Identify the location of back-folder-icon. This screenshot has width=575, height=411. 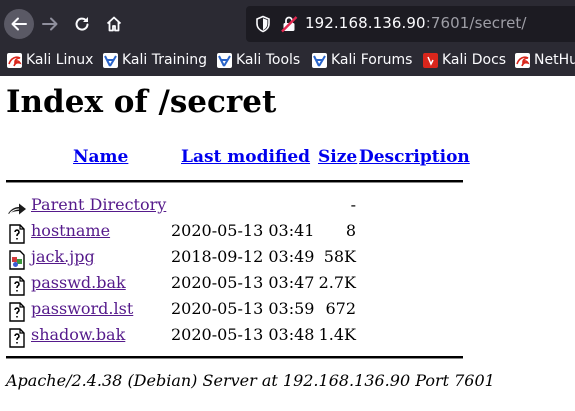
(17, 209).